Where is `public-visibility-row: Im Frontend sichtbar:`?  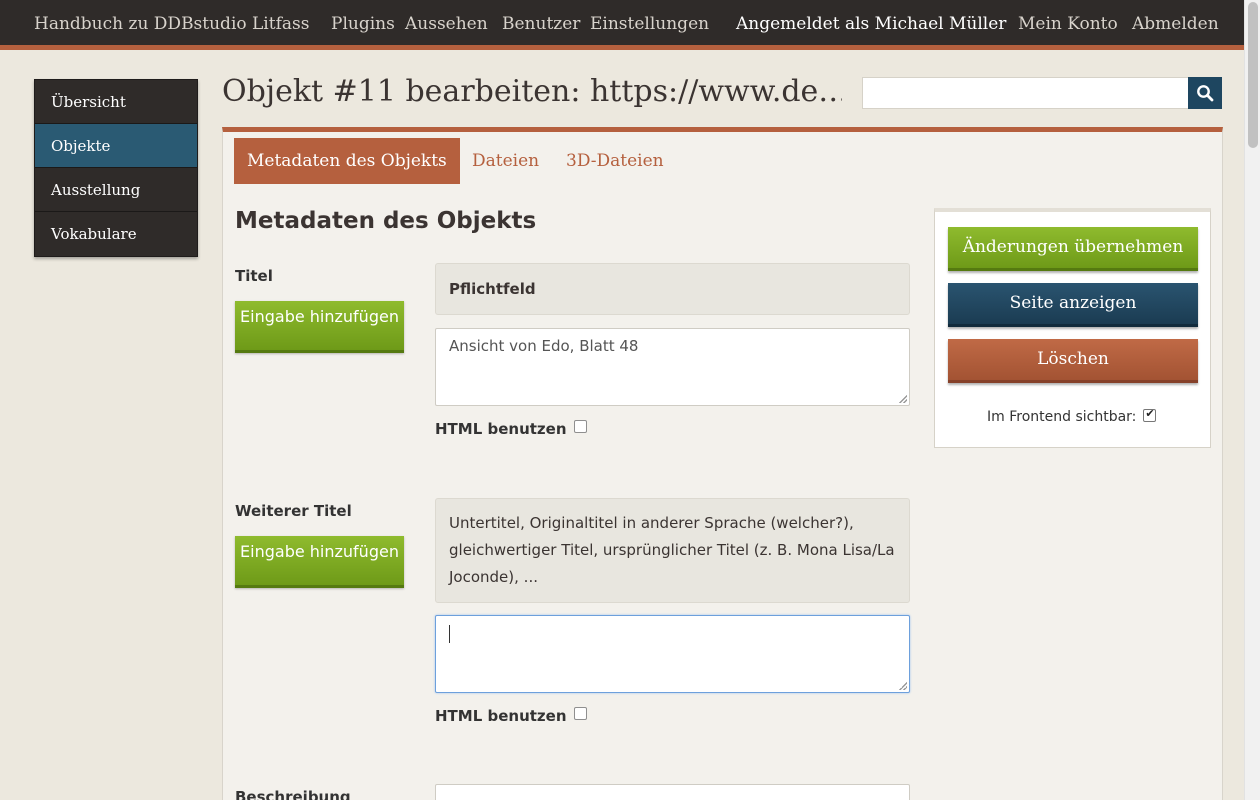
public-visibility-row: Im Frontend sichtbar: is located at coordinates (1072, 416).